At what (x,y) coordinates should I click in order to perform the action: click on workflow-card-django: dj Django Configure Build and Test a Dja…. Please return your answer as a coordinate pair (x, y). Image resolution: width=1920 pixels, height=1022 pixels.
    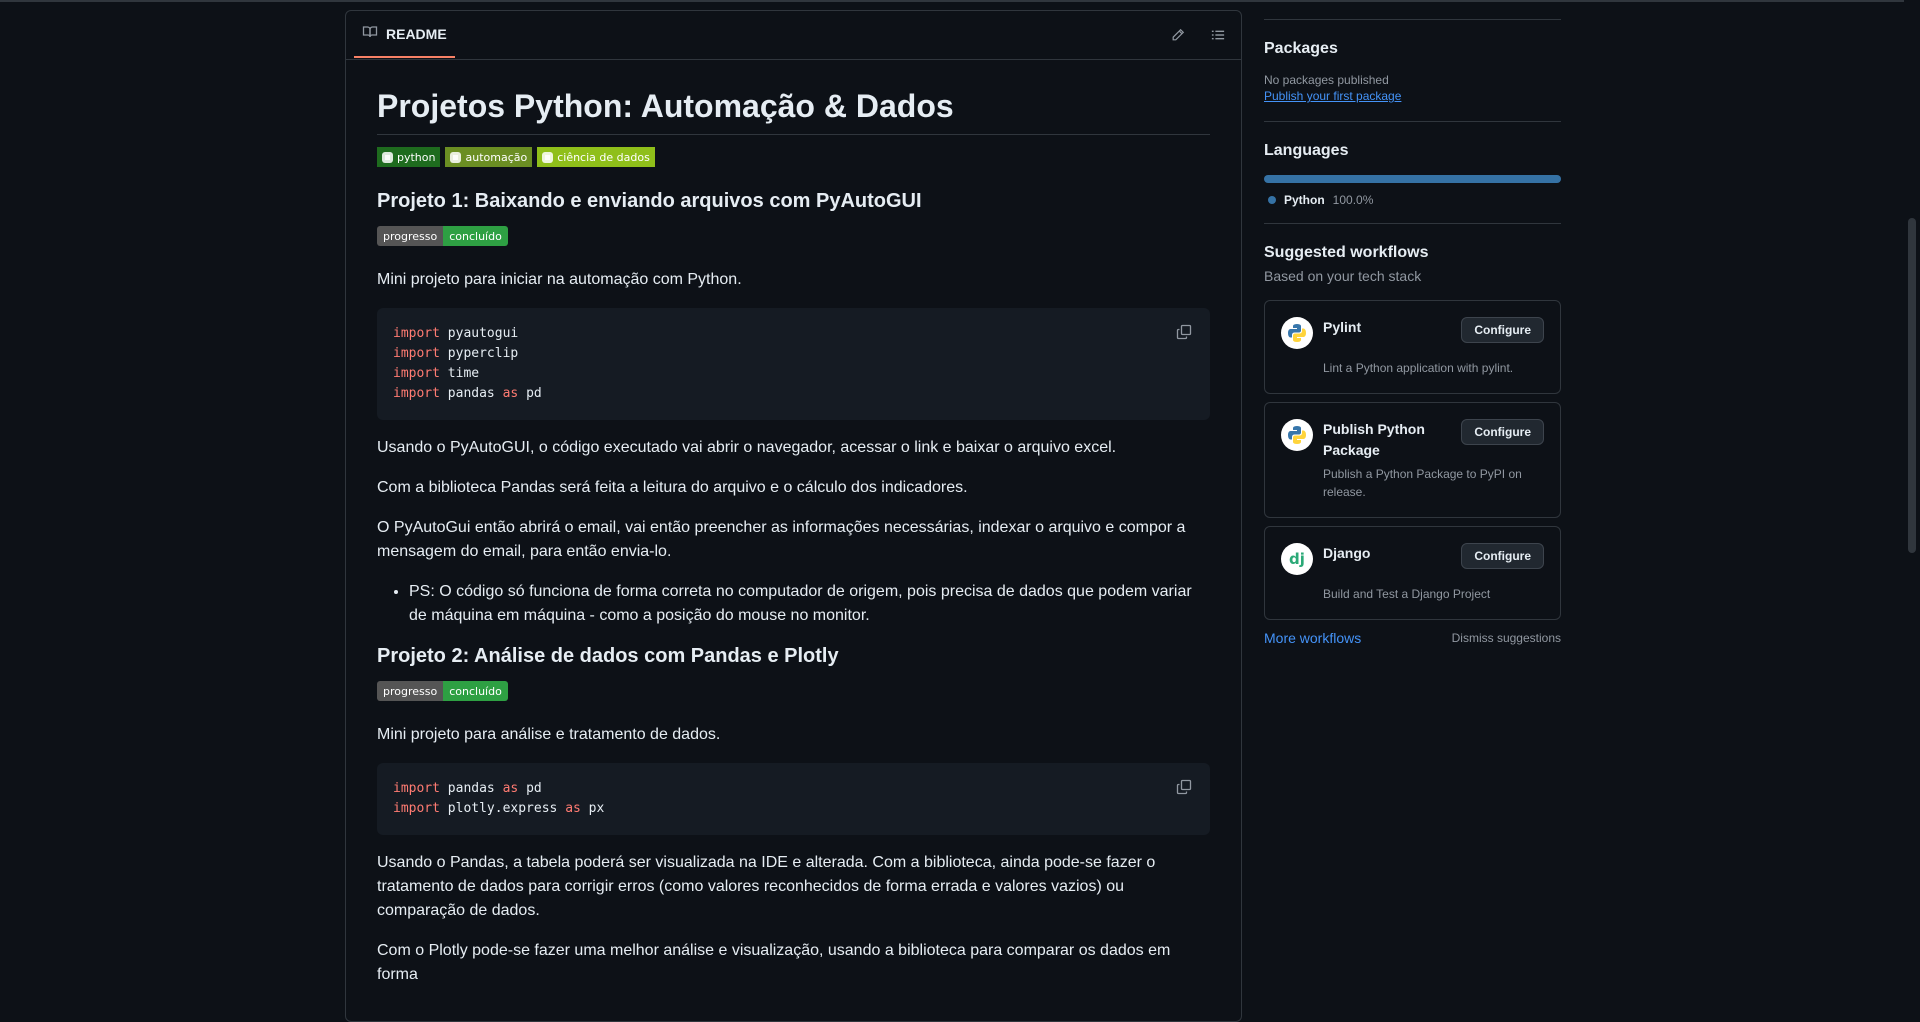
    Looking at the image, I should click on (1412, 573).